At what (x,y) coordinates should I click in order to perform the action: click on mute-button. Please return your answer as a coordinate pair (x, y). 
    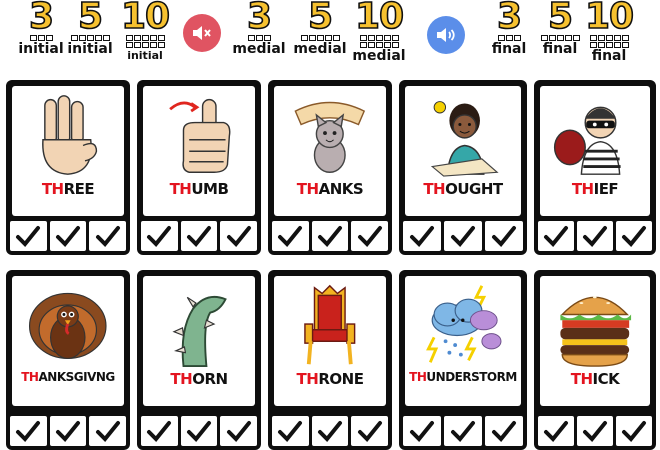
    Looking at the image, I should click on (202, 33).